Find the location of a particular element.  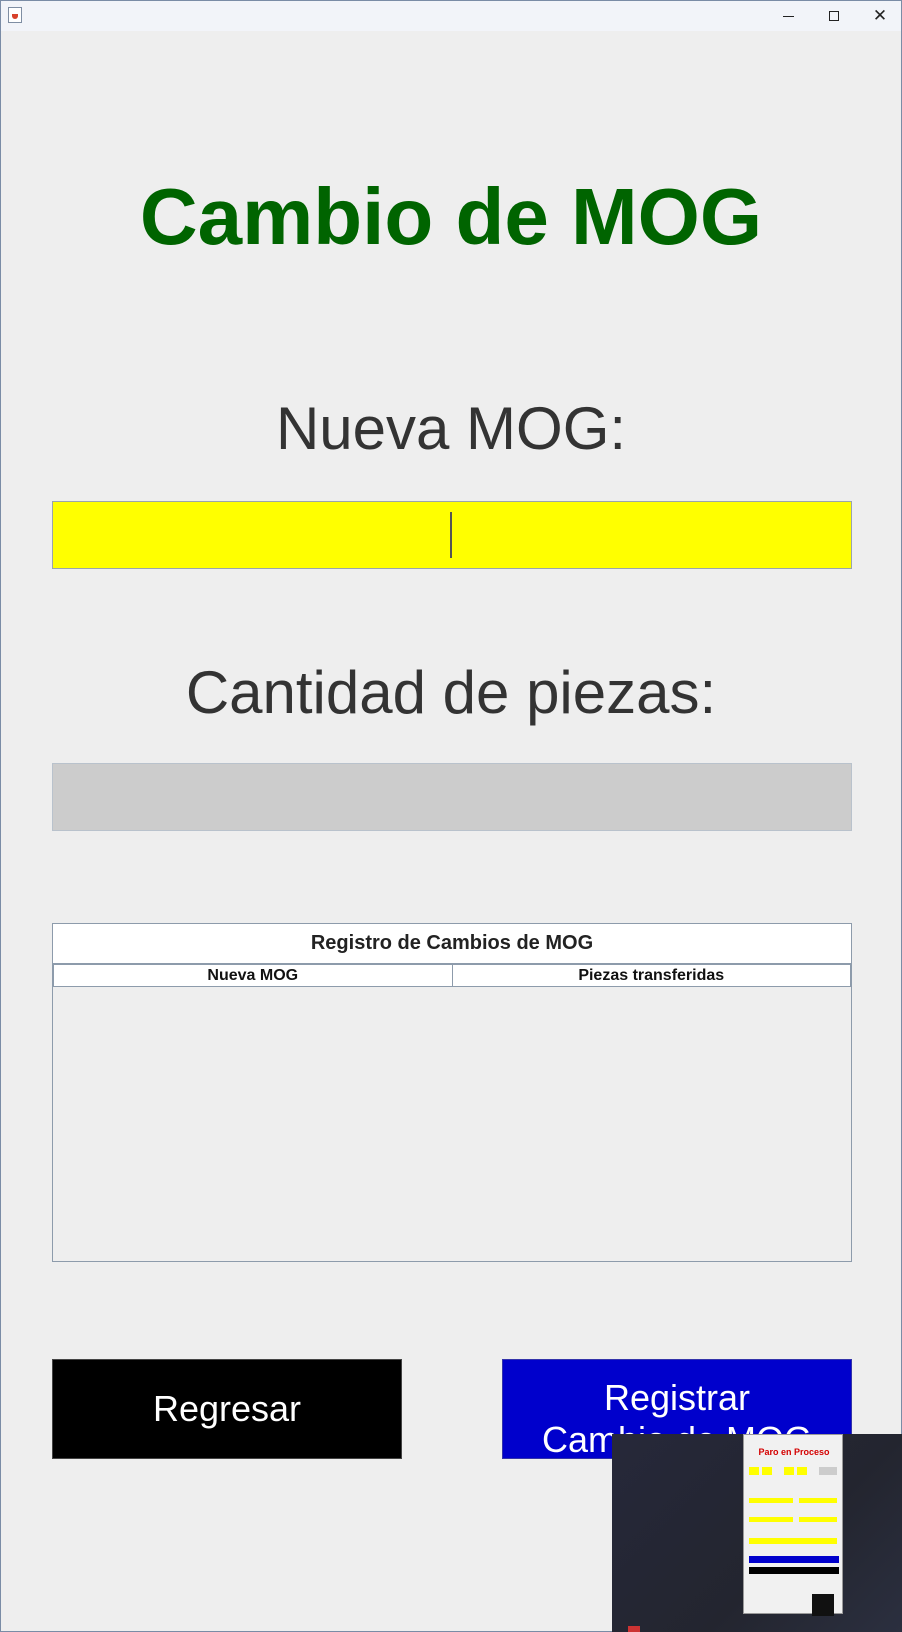

column-header-piezas-transferidas: Piezas transferidas is located at coordinates (651, 975).